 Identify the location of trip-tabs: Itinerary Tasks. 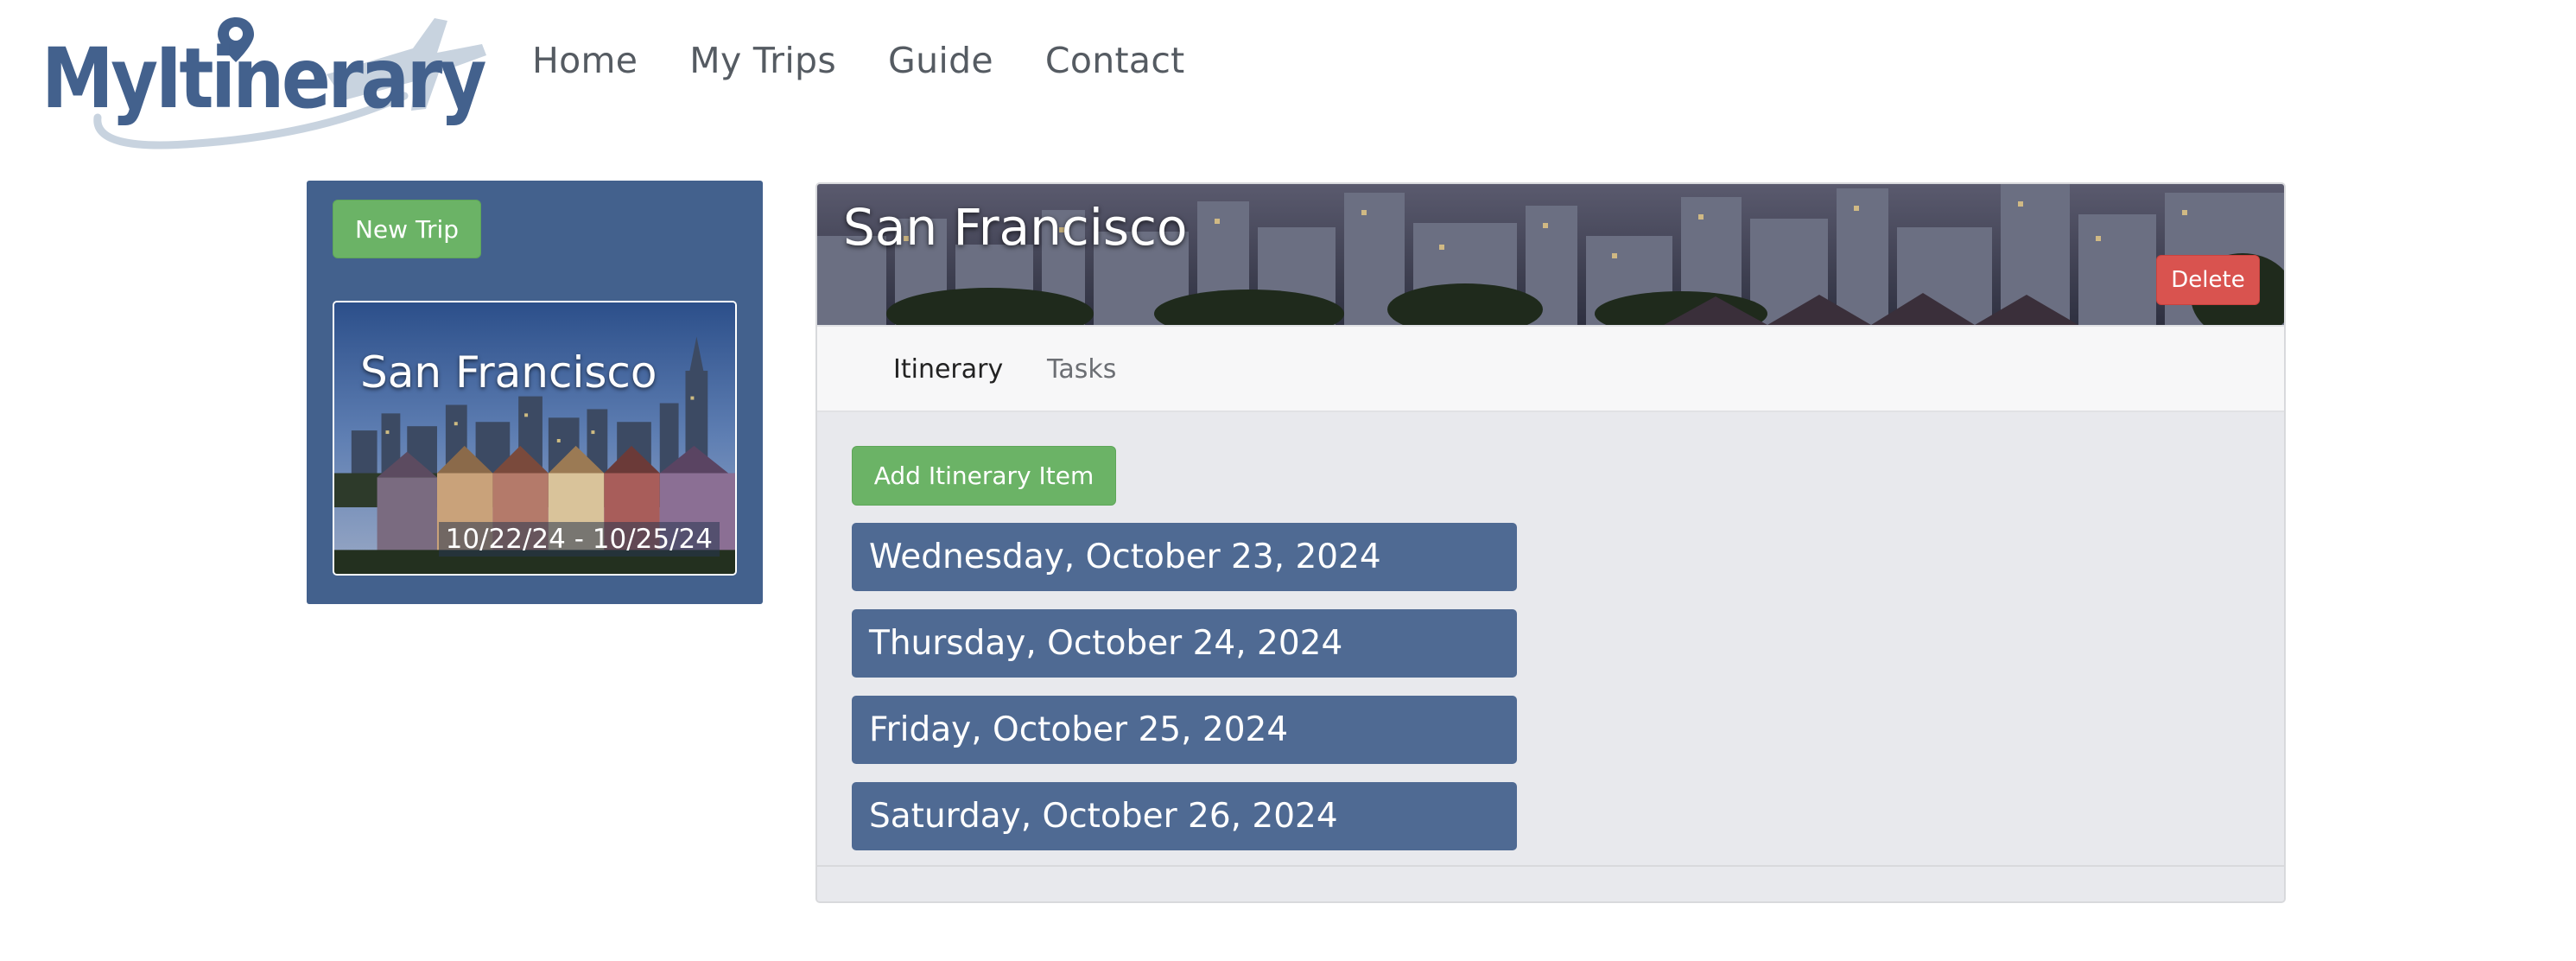
(1550, 368).